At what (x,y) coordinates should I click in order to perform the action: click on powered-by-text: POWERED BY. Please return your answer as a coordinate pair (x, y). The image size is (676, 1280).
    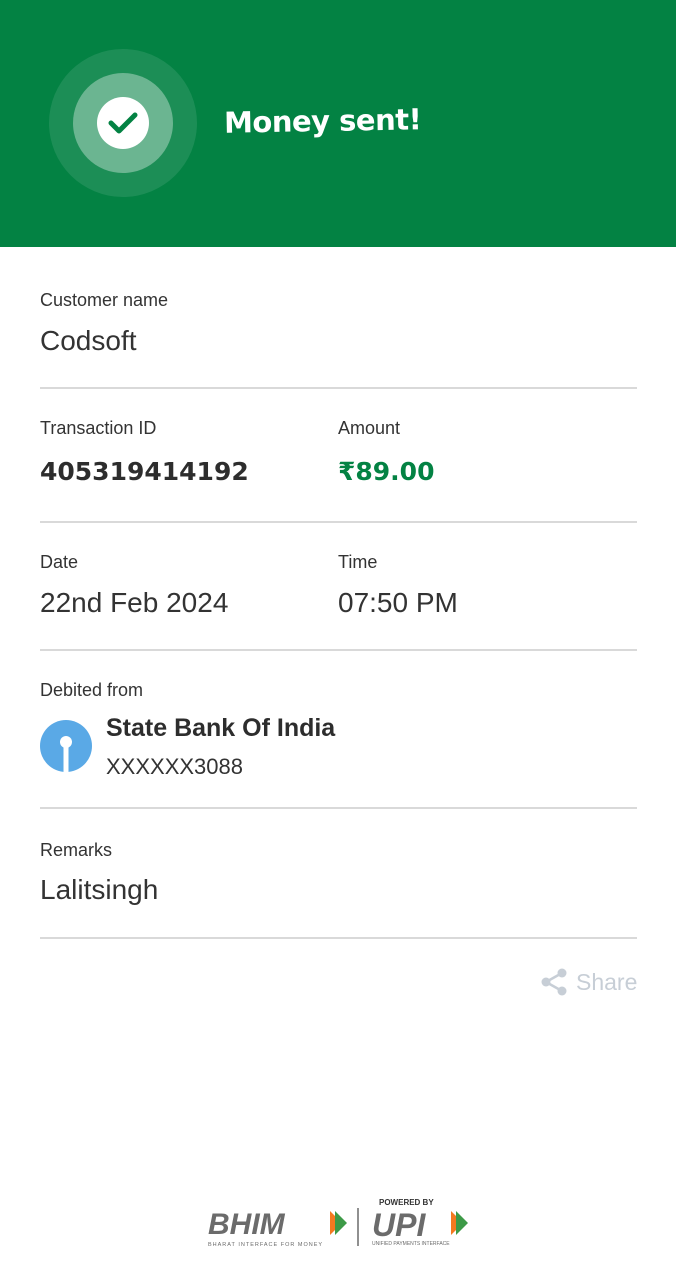
    Looking at the image, I should click on (406, 1202).